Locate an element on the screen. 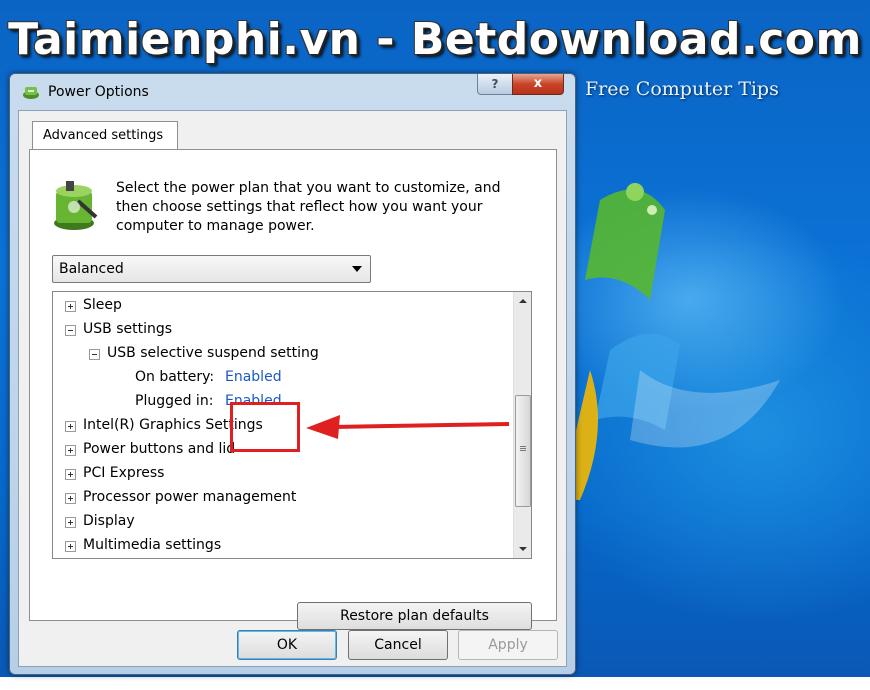  power-plan-select: Balanced is located at coordinates (211, 269).